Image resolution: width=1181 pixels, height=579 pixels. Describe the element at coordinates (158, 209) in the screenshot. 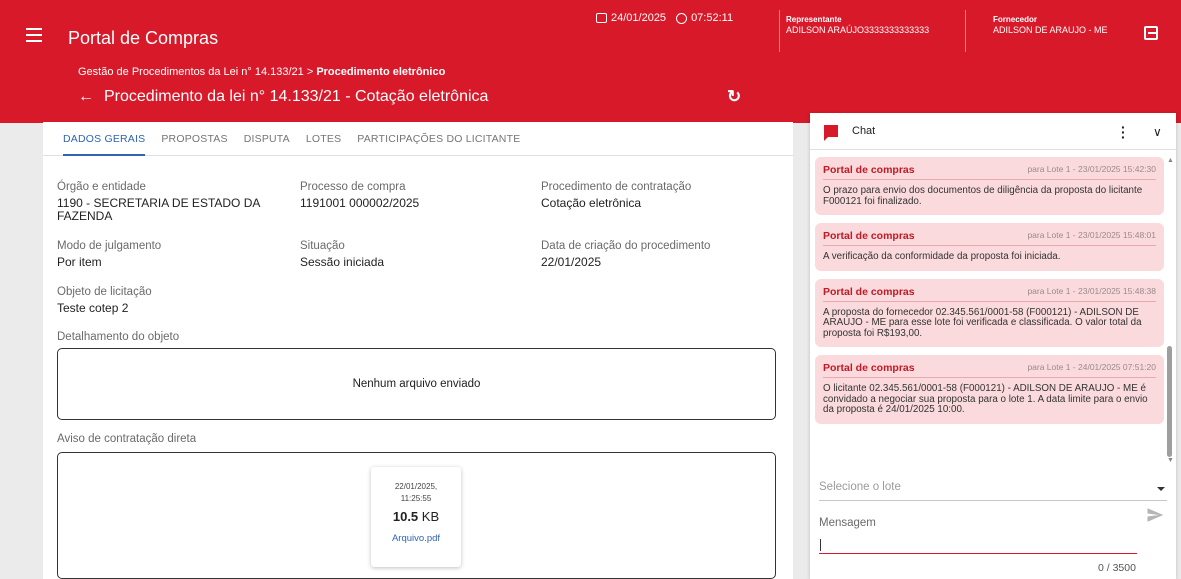

I see `field-value: 1190 - SECRETARIA DE ESTADO DA FAZENDA` at that location.